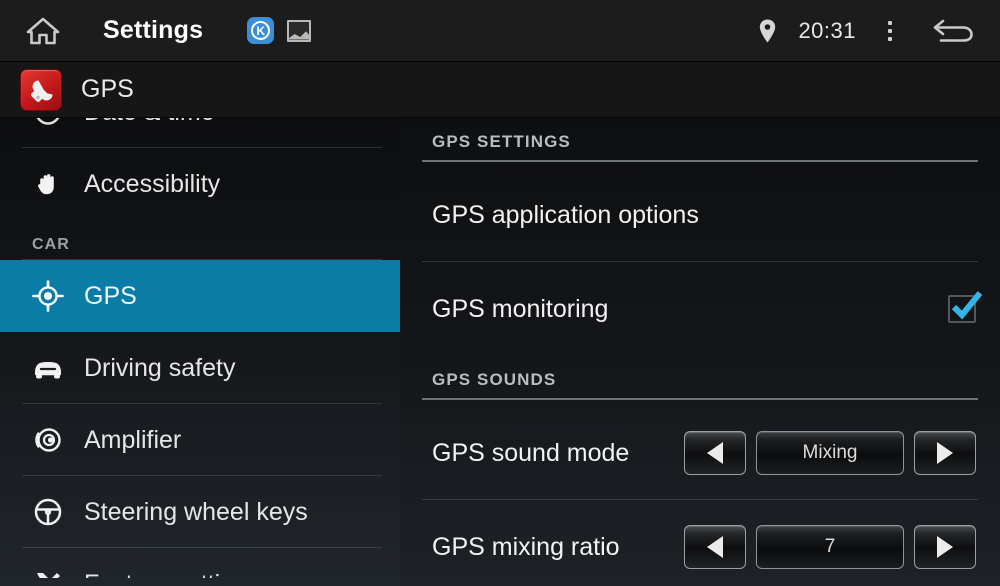 The width and height of the screenshot is (1000, 586). Describe the element at coordinates (879, 31) in the screenshot. I see `status-icons: 20:31` at that location.